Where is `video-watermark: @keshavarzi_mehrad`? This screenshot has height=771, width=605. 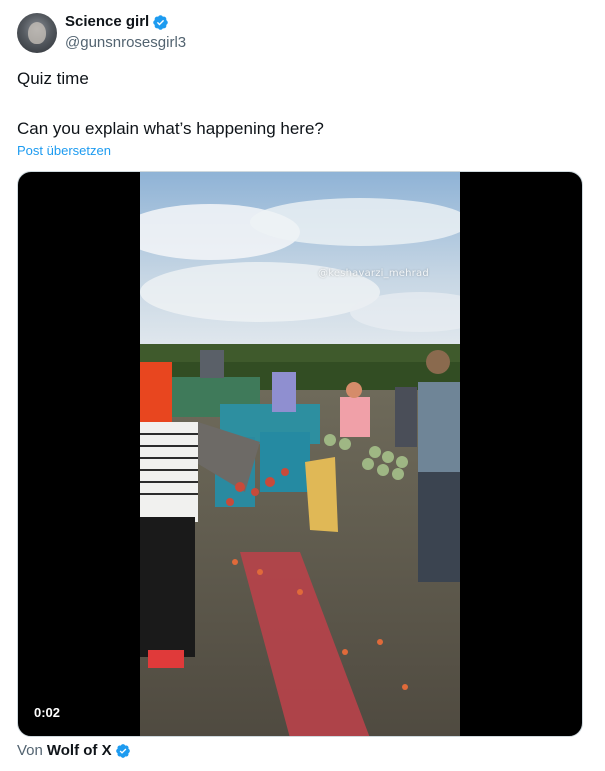
video-watermark: @keshavarzi_mehrad is located at coordinates (373, 273).